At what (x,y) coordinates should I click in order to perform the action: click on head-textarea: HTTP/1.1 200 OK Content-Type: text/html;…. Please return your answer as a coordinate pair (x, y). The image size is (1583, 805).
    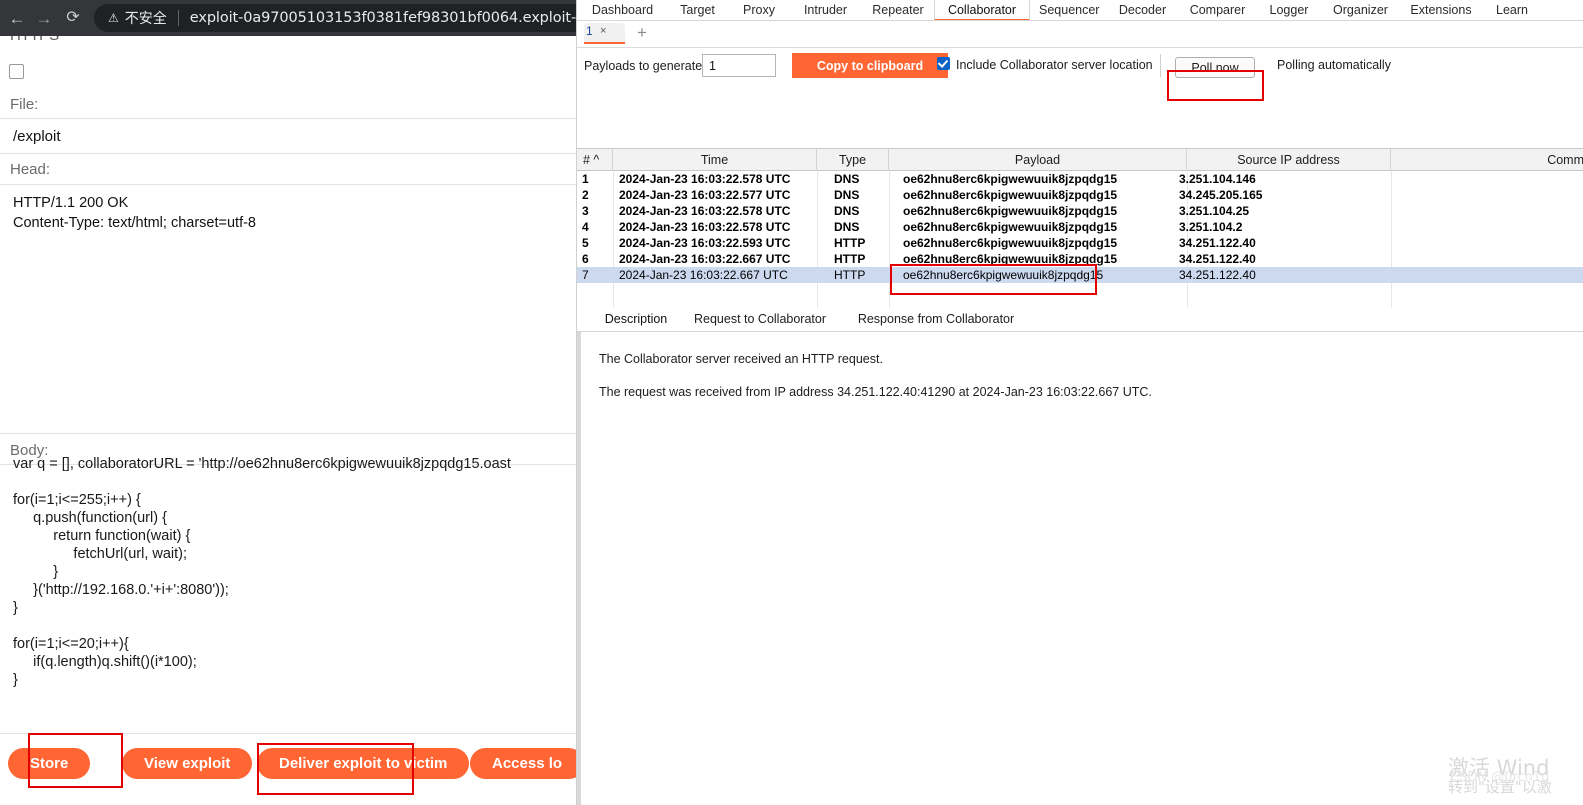
    Looking at the image, I should click on (288, 309).